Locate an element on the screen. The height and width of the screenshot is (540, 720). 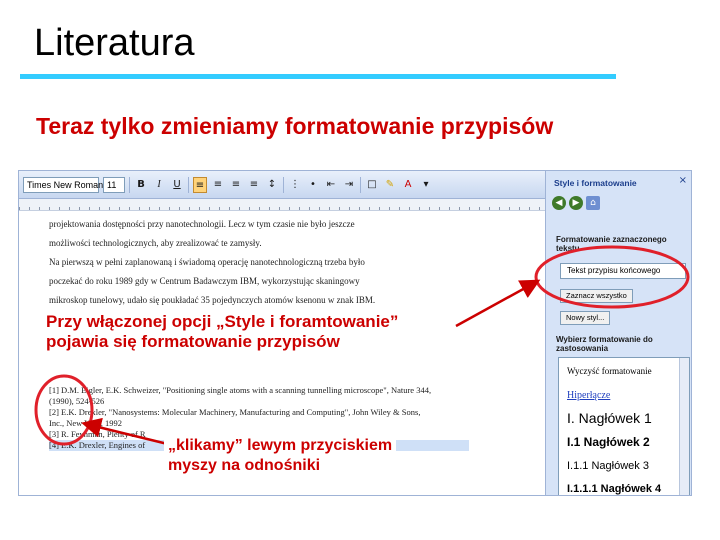
increase-indent-icon: ⇥ is located at coordinates (349, 185).